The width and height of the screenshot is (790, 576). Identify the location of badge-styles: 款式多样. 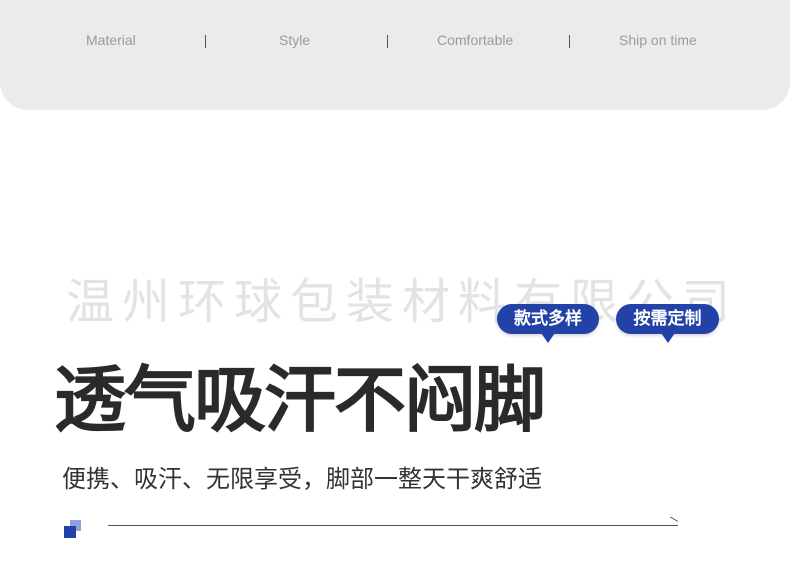
(548, 323).